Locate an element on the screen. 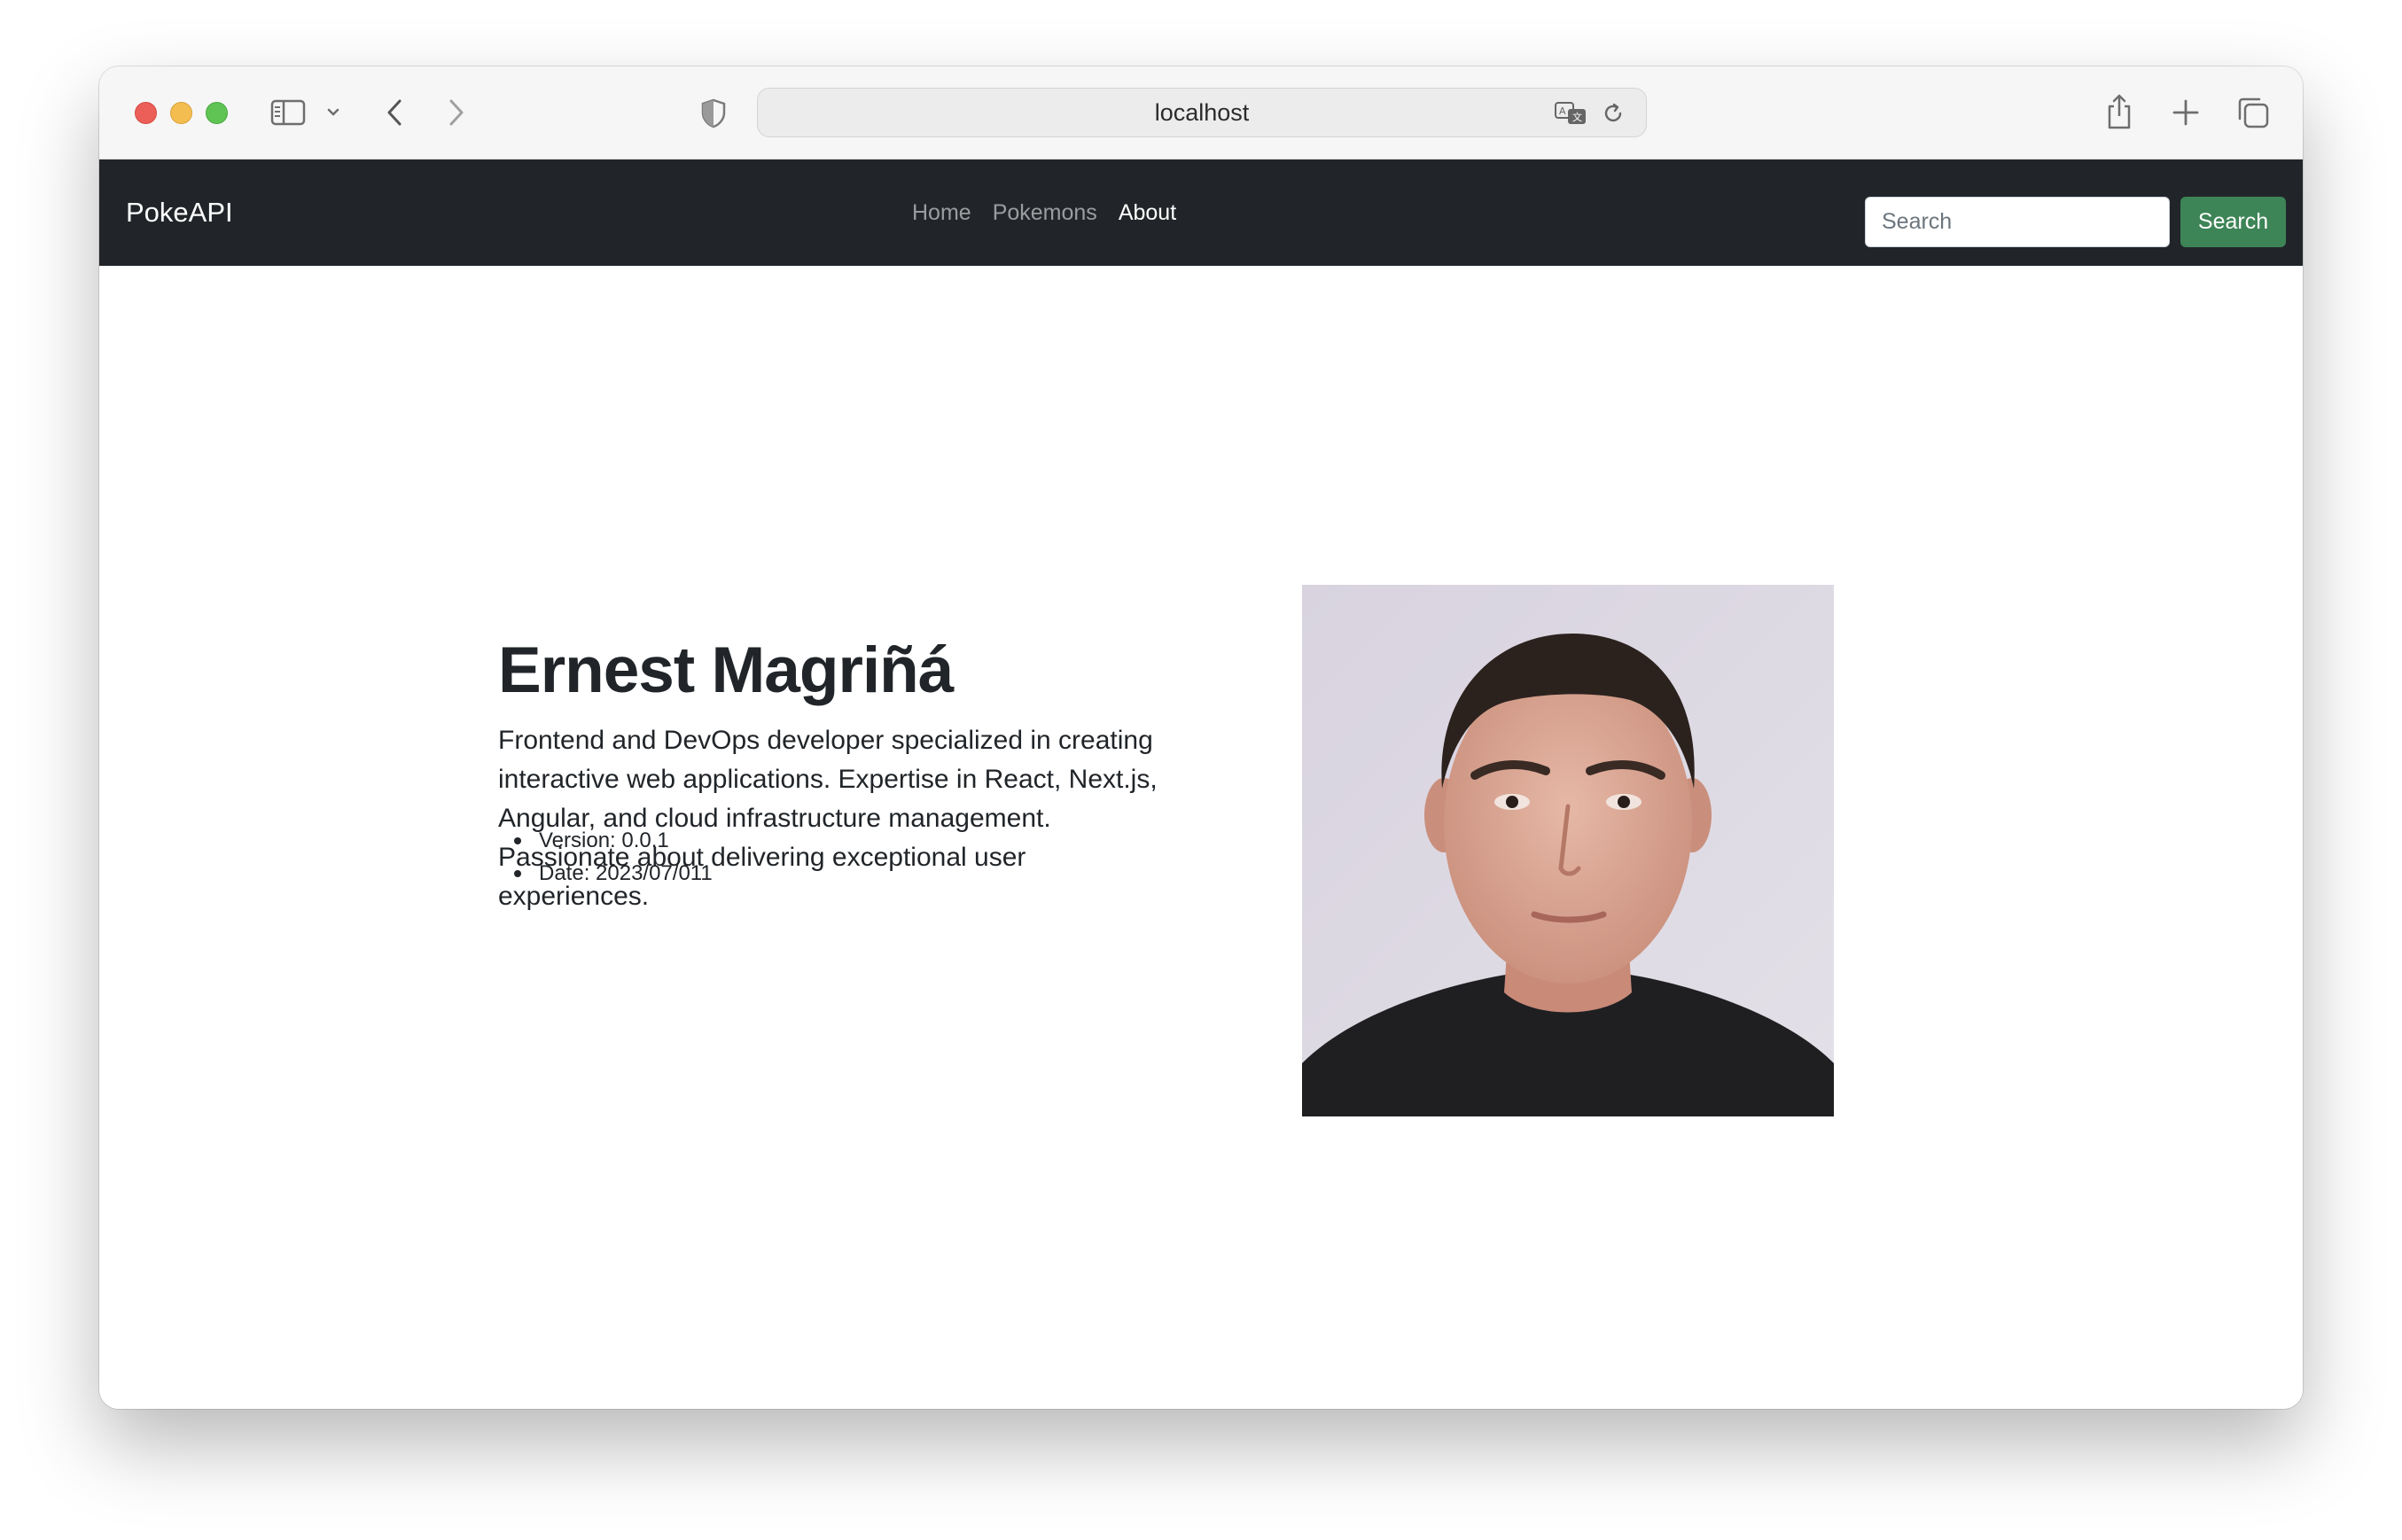 This screenshot has width=2402, height=1540. browser-toolbar: localhost A文 is located at coordinates (1201, 112).